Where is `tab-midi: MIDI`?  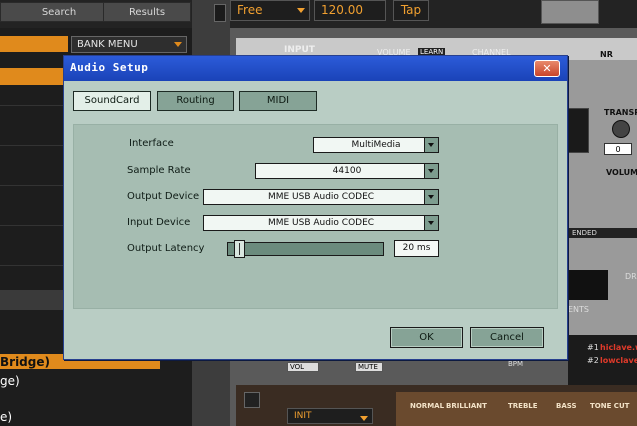 tab-midi: MIDI is located at coordinates (278, 101).